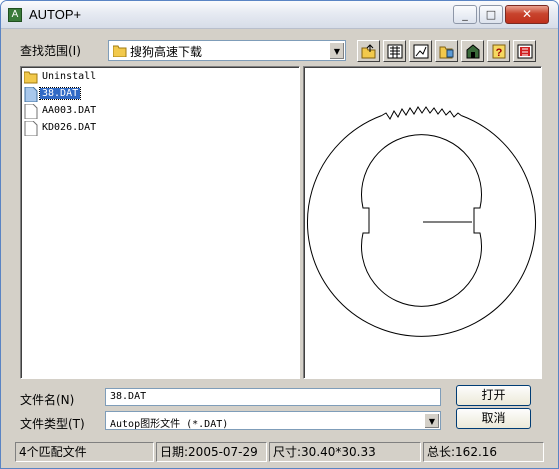  I want to click on filetype-dropdown: Autop图形文件 (*.DAT) ▼, so click(273, 420).